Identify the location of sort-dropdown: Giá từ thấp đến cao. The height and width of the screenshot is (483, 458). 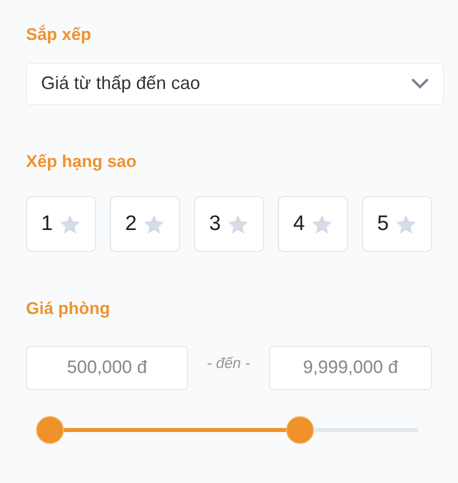
(235, 83).